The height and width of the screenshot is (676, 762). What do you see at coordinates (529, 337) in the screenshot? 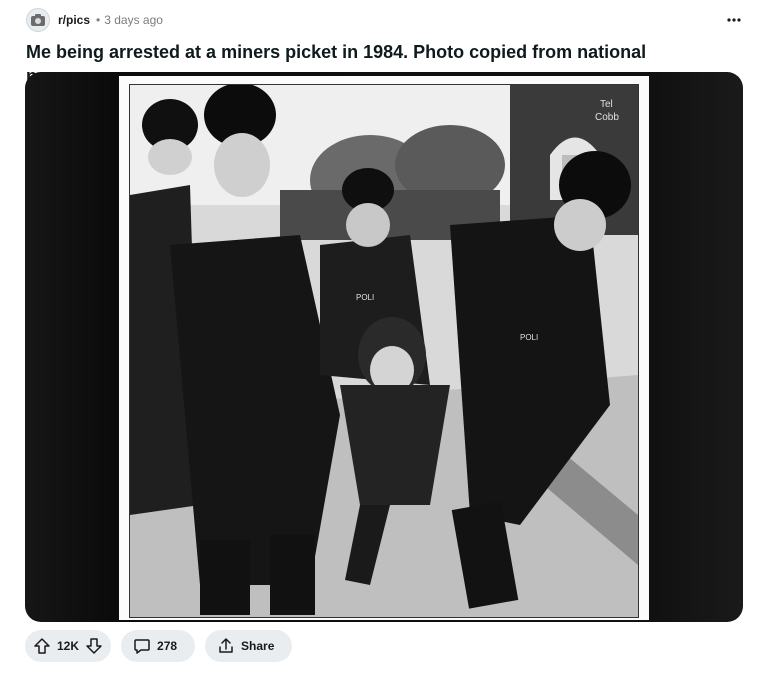
I see `svg-text: POLI` at bounding box center [529, 337].